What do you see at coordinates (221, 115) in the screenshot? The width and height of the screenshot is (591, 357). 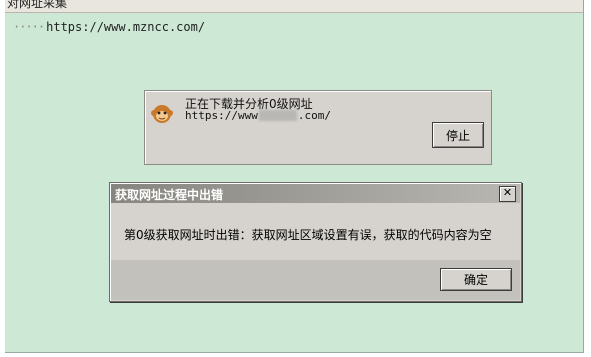 I see `progress-url-prefix: https://www` at bounding box center [221, 115].